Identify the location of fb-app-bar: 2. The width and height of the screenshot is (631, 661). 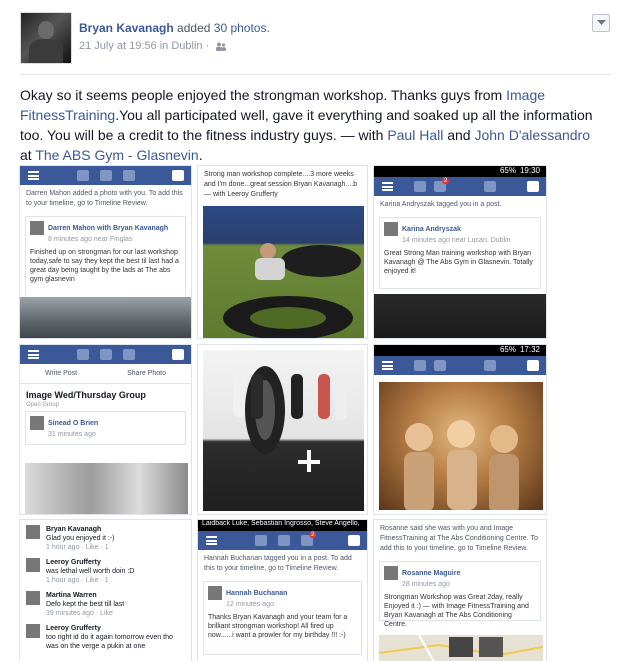
(282, 540).